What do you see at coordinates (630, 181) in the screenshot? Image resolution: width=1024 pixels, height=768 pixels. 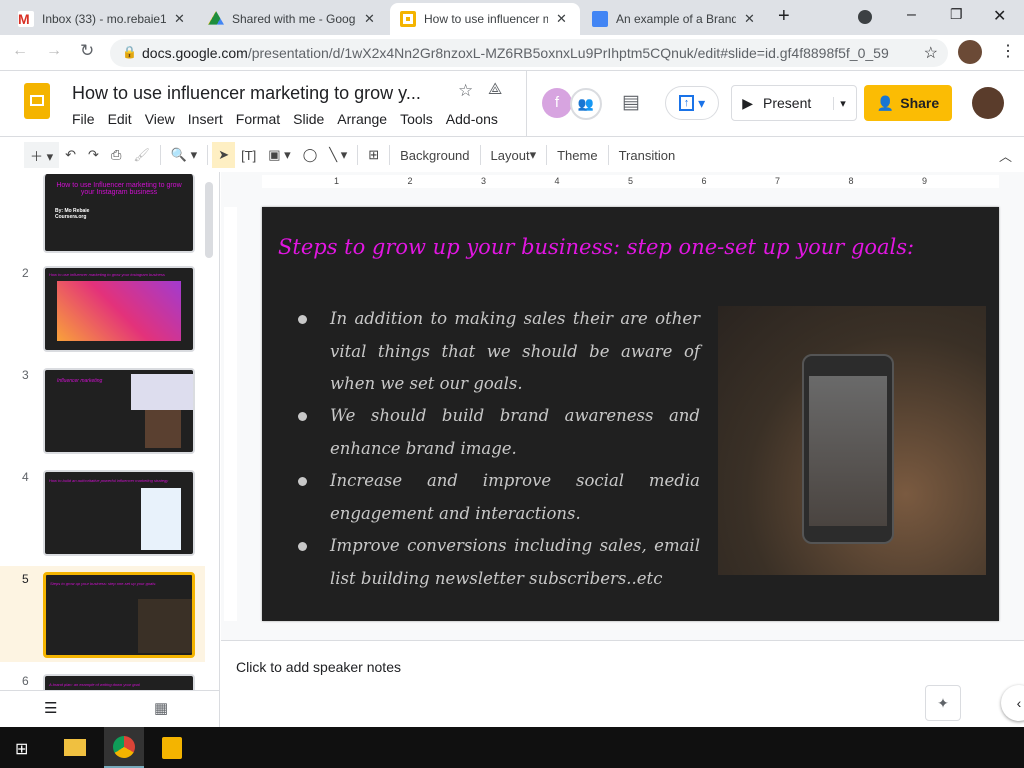 I see `horizontal-ruler: 1 2 3 4 5 6 7 8 9` at bounding box center [630, 181].